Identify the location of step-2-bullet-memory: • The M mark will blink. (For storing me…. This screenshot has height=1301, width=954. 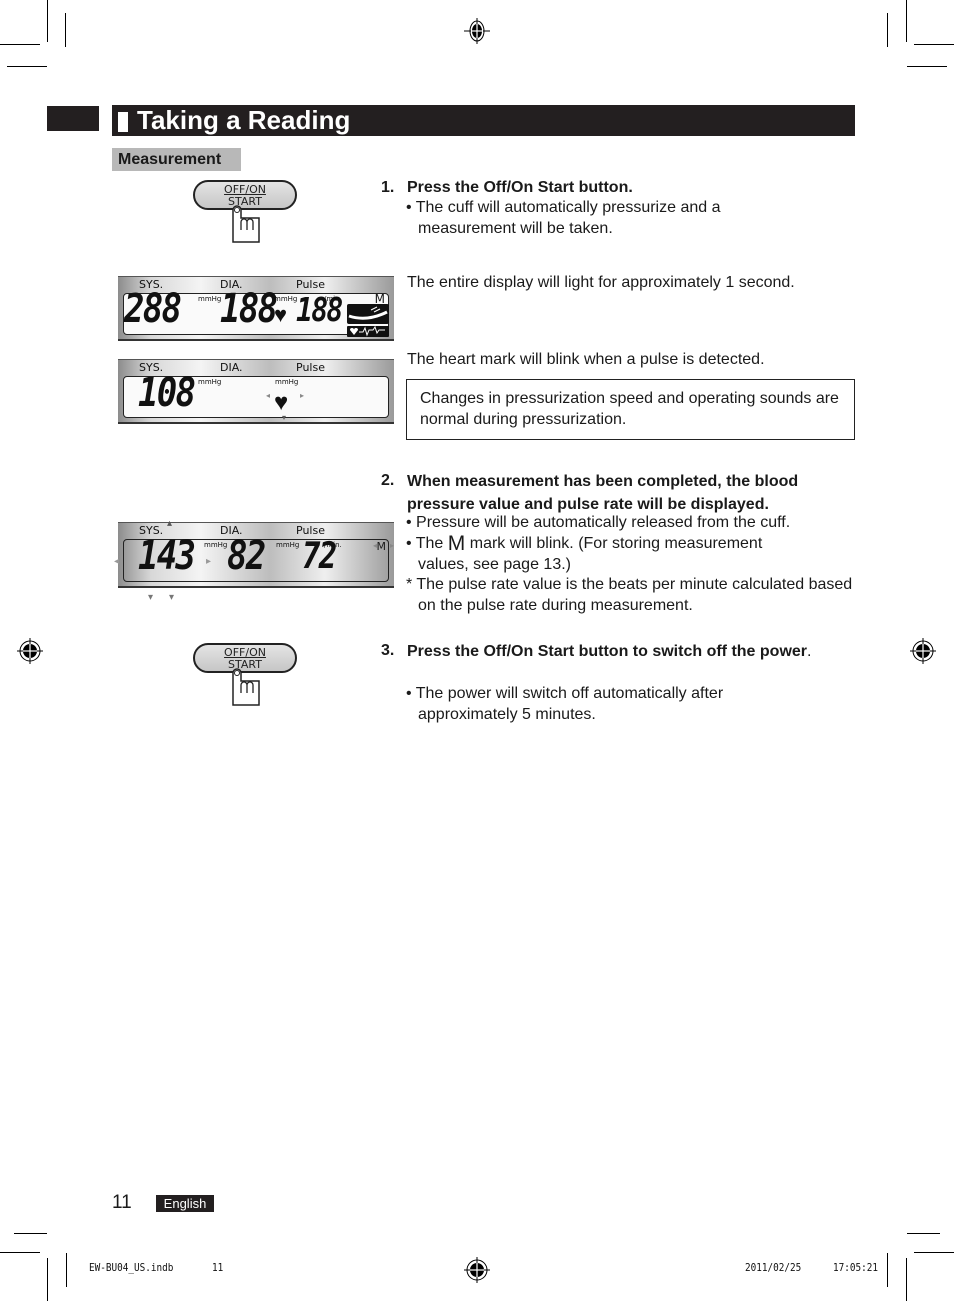
(611, 553).